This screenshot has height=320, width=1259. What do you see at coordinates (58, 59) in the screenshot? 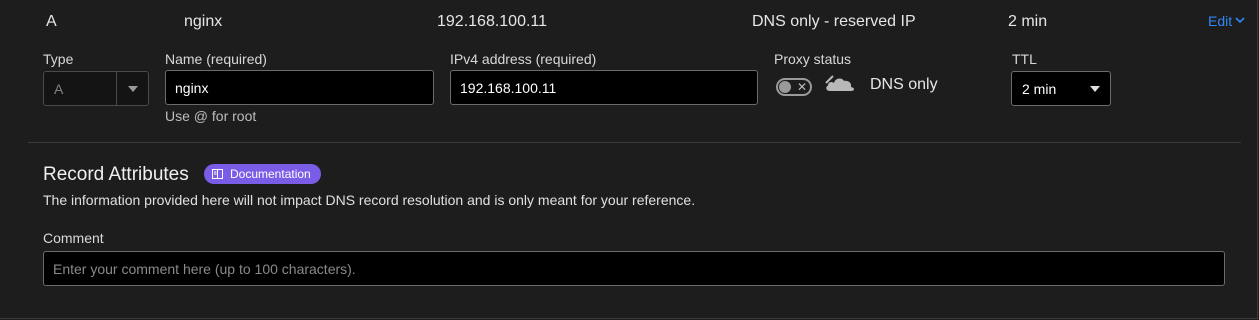
I see `type-label: Type` at bounding box center [58, 59].